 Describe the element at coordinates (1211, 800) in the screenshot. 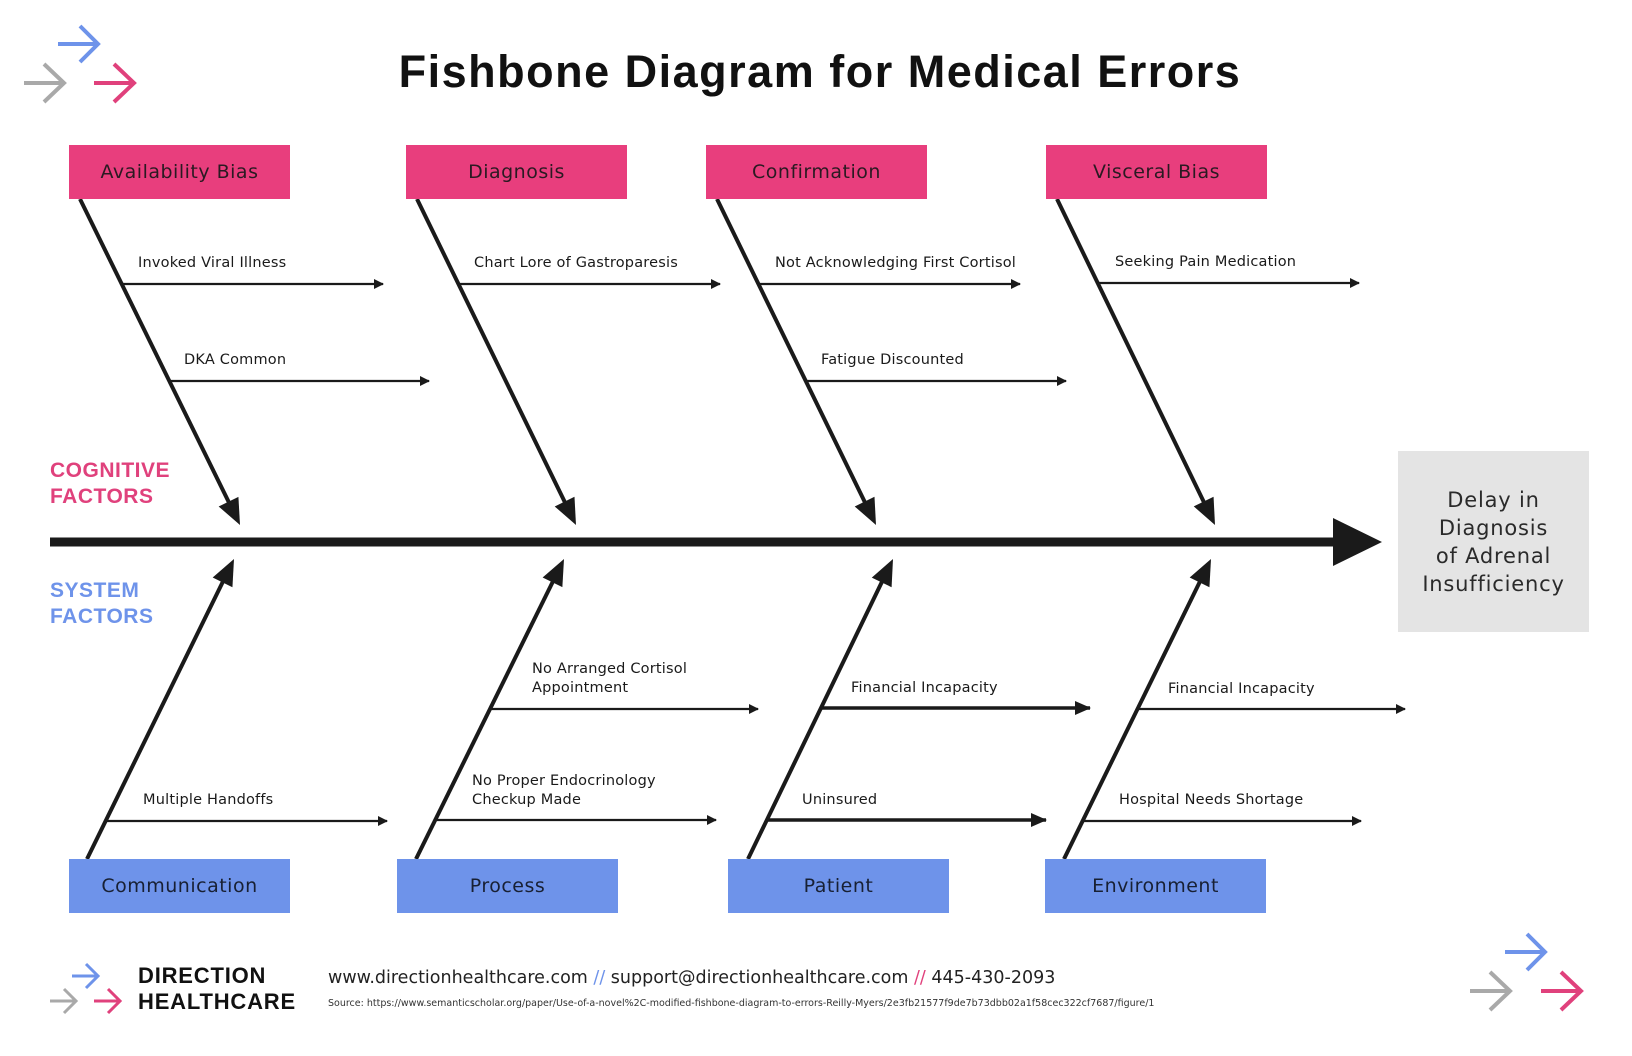

I see `cause-label: Hospital Needs Shortage` at that location.